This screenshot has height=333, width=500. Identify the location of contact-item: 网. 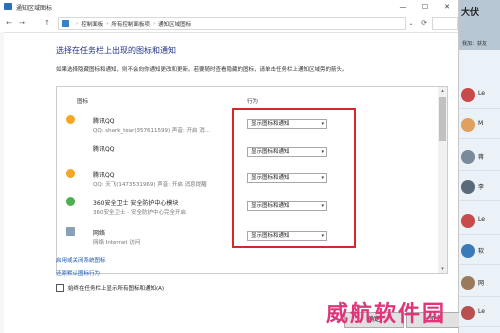
(479, 284).